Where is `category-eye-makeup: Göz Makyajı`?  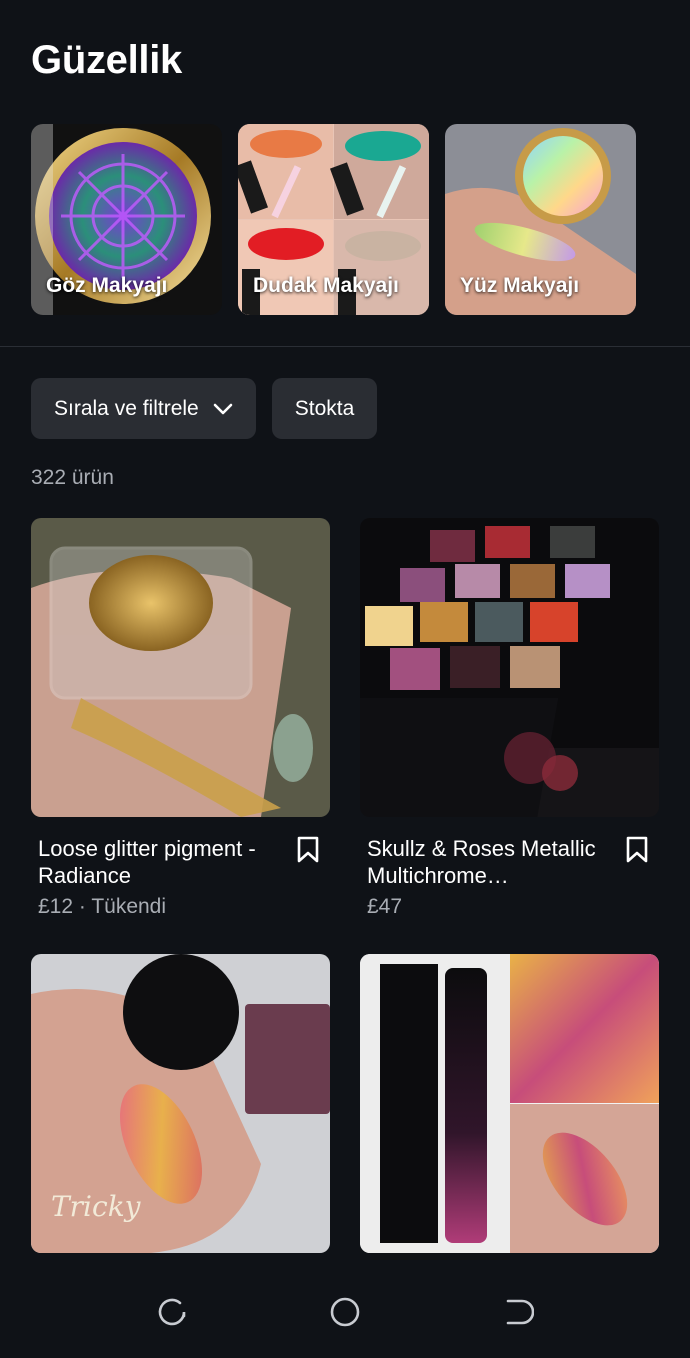
category-eye-makeup: Göz Makyajı is located at coordinates (126, 219).